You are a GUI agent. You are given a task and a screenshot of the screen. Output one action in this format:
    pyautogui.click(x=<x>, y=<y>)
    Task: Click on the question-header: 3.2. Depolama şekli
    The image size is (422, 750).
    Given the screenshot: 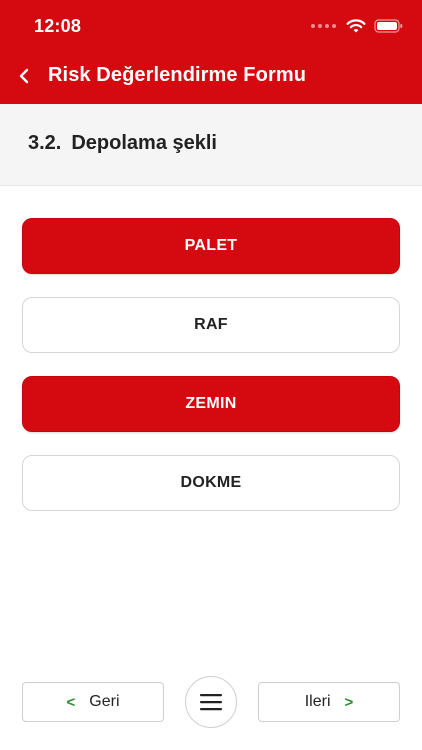 What is the action you would take?
    pyautogui.click(x=211, y=145)
    